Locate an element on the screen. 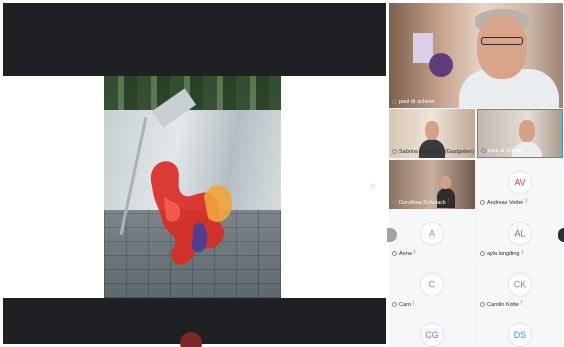 This screenshot has height=347, width=564. participant-avatar: A is located at coordinates (432, 233).